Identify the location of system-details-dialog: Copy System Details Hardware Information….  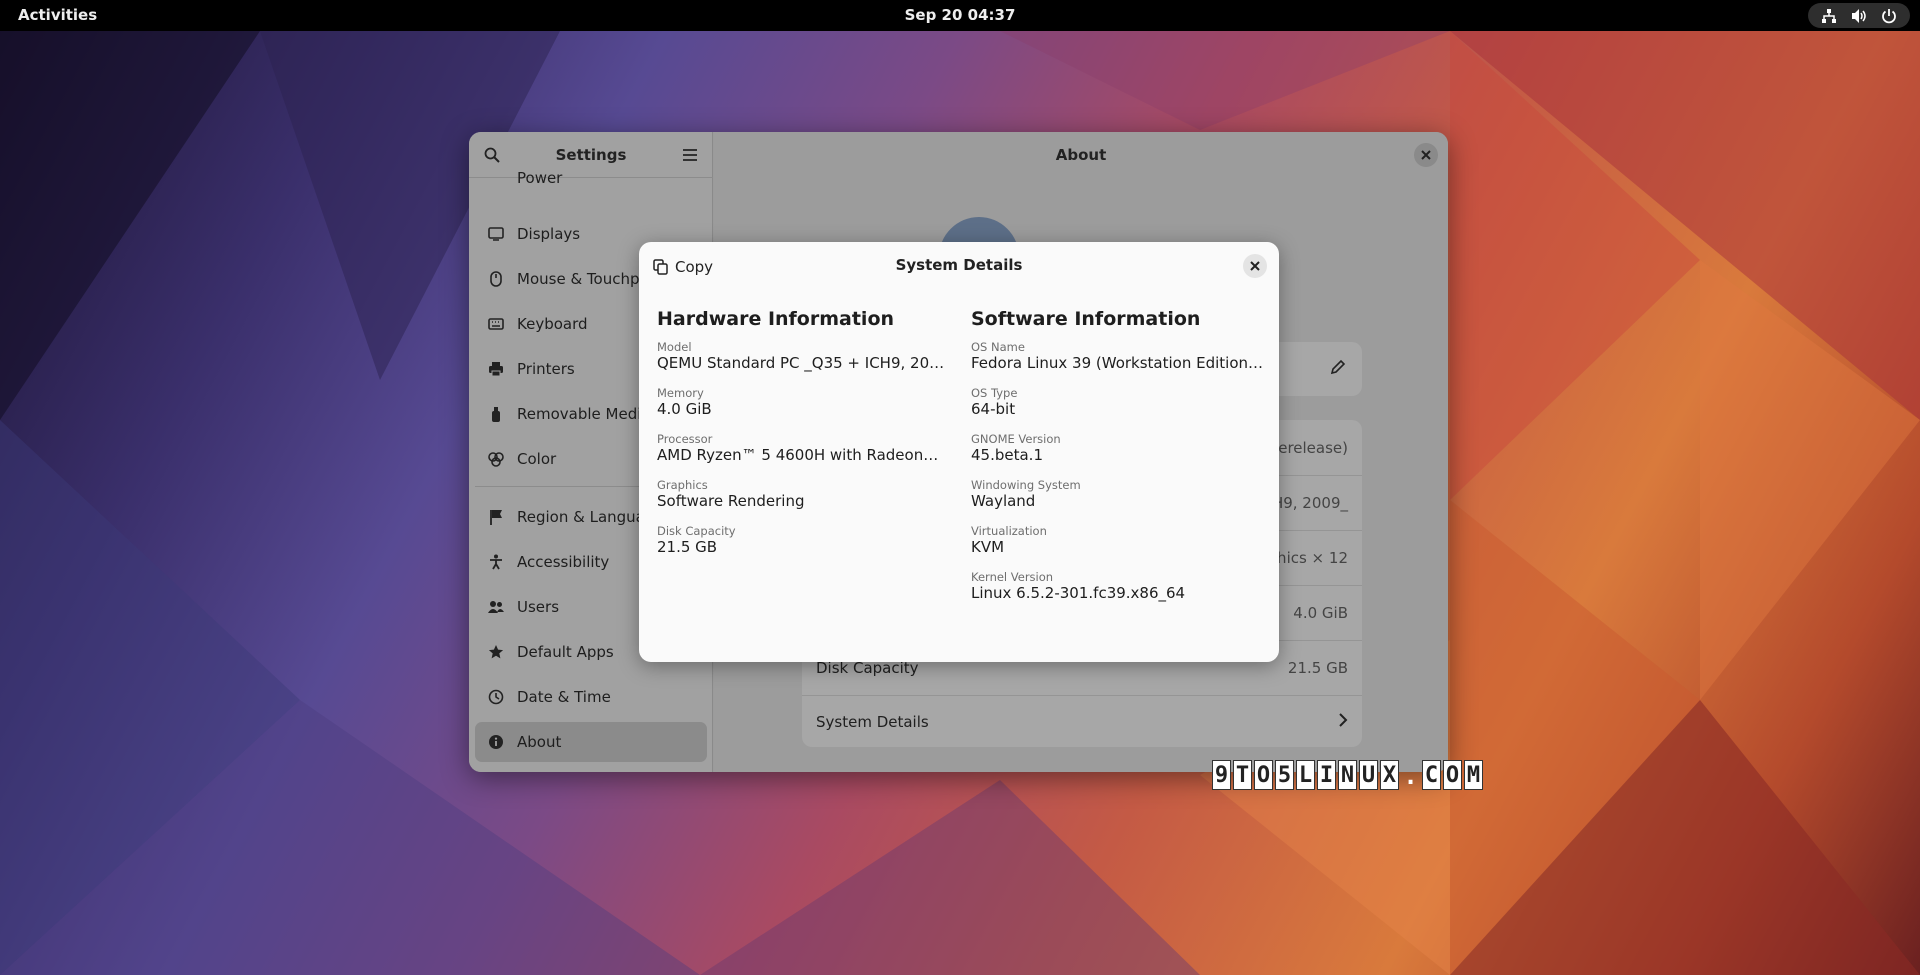
(959, 452).